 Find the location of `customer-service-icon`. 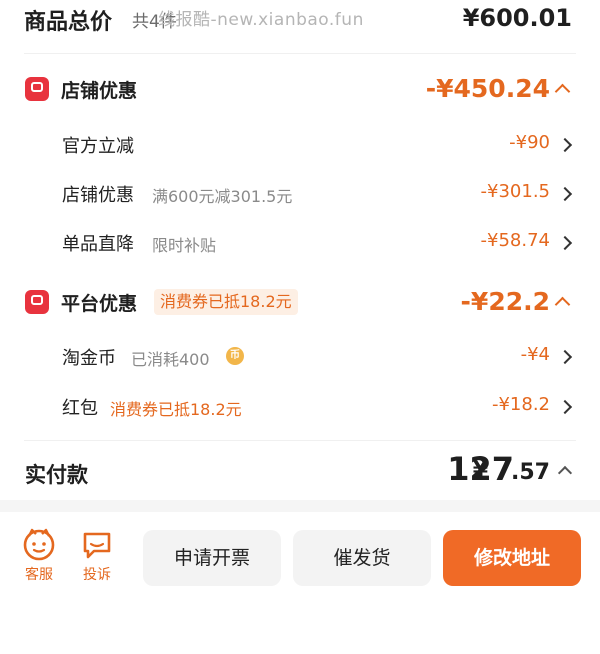

customer-service-icon is located at coordinates (39, 544).